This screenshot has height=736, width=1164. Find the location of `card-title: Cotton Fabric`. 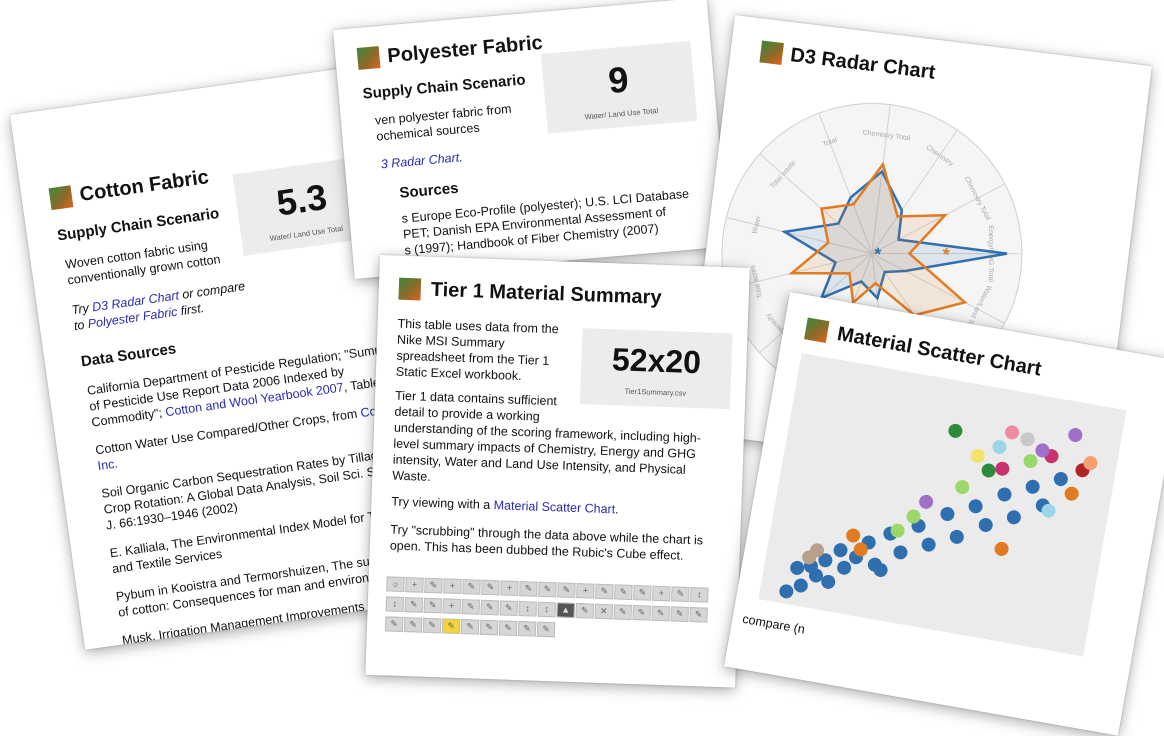

card-title: Cotton Fabric is located at coordinates (144, 186).